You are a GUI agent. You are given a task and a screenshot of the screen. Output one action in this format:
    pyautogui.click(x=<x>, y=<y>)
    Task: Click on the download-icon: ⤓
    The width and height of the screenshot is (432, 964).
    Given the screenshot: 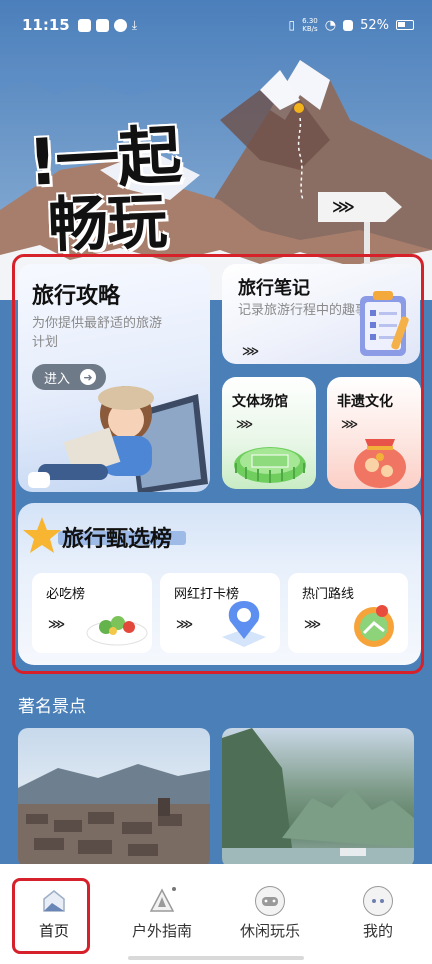 What is the action you would take?
    pyautogui.click(x=134, y=24)
    